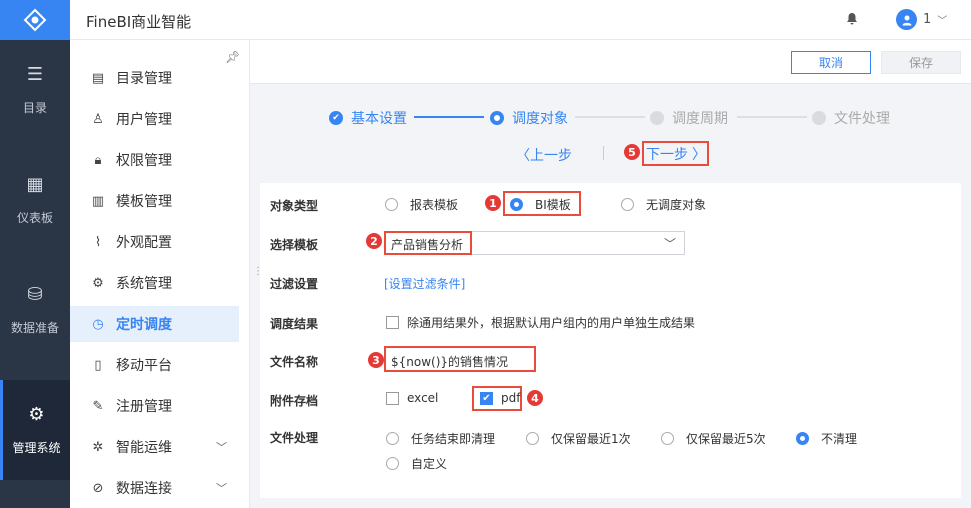 The image size is (971, 508). Describe the element at coordinates (700, 119) in the screenshot. I see `step-label: 调度周期` at that location.